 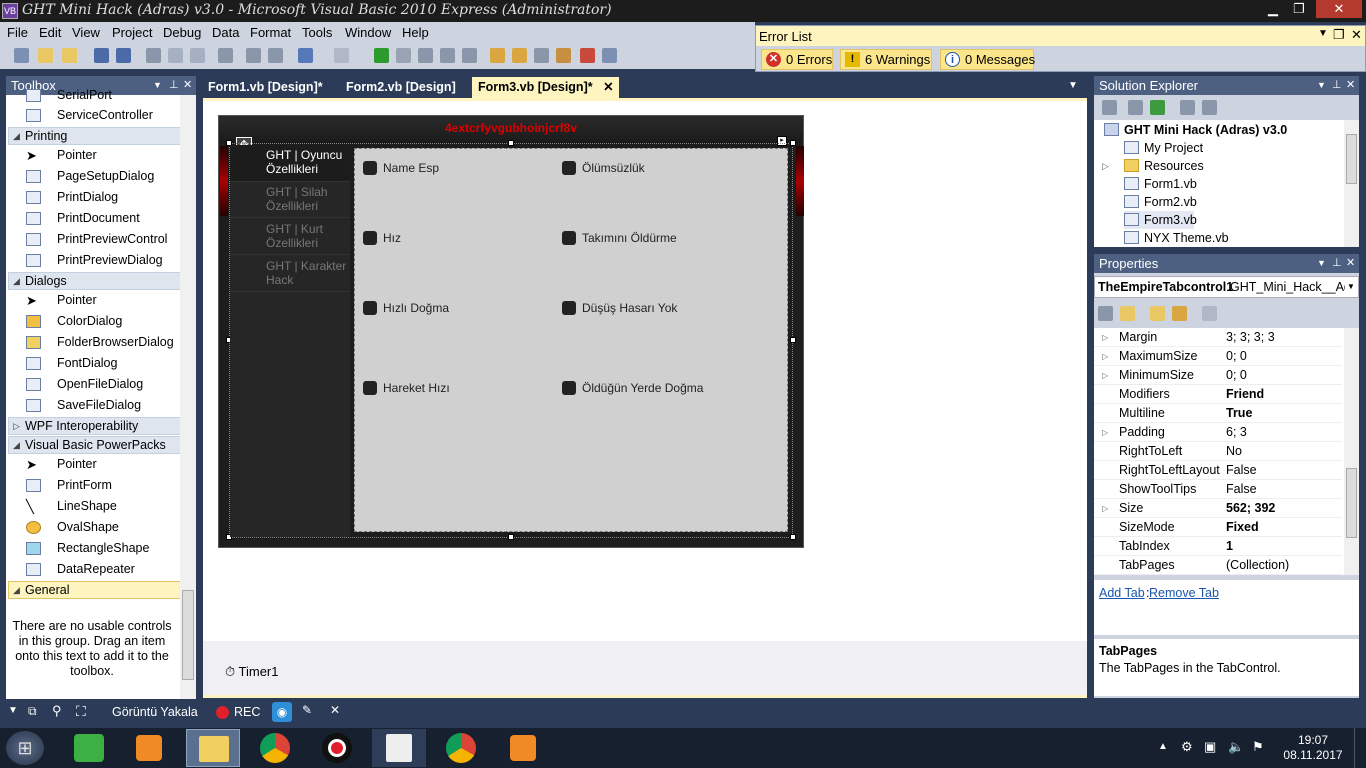 What do you see at coordinates (188, 397) in the screenshot?
I see `toolbox-scrollbar` at bounding box center [188, 397].